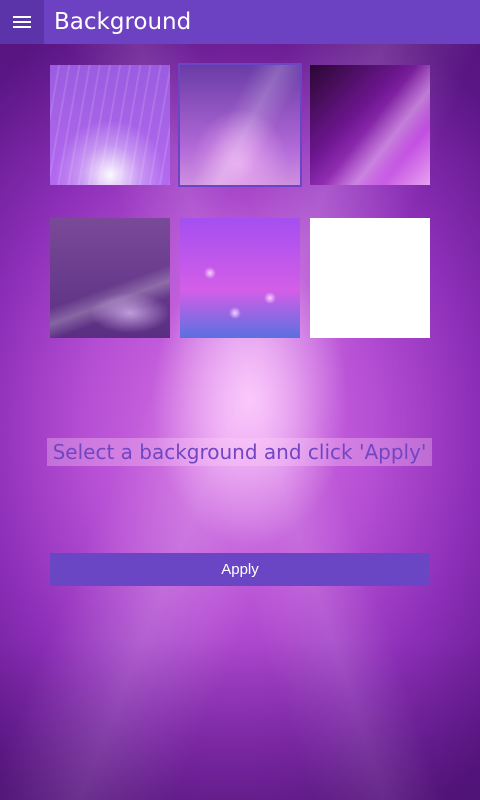  I want to click on hamburger-menu-icon, so click(22, 22).